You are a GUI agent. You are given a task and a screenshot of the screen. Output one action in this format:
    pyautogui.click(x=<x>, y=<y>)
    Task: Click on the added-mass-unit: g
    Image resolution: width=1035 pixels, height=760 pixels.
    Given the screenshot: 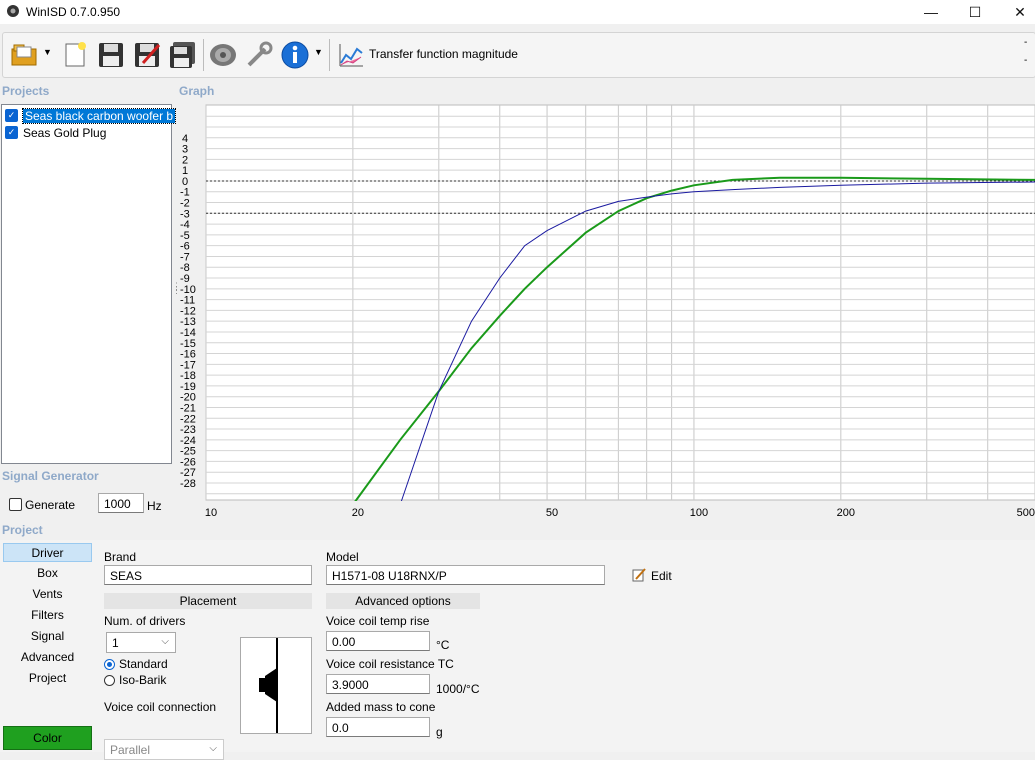 What is the action you would take?
    pyautogui.click(x=439, y=732)
    